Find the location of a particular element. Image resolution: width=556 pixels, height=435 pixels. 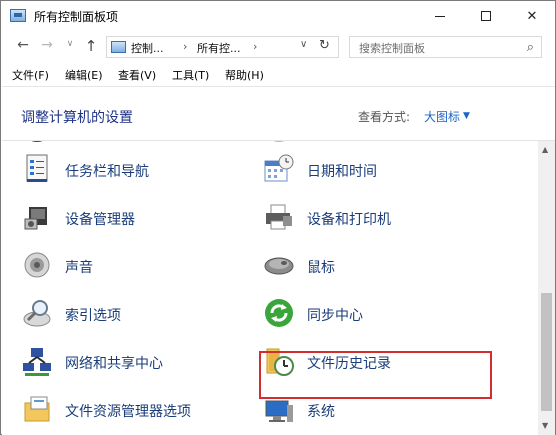

item-devices-printers: 设备和打印机 is located at coordinates (378, 217).